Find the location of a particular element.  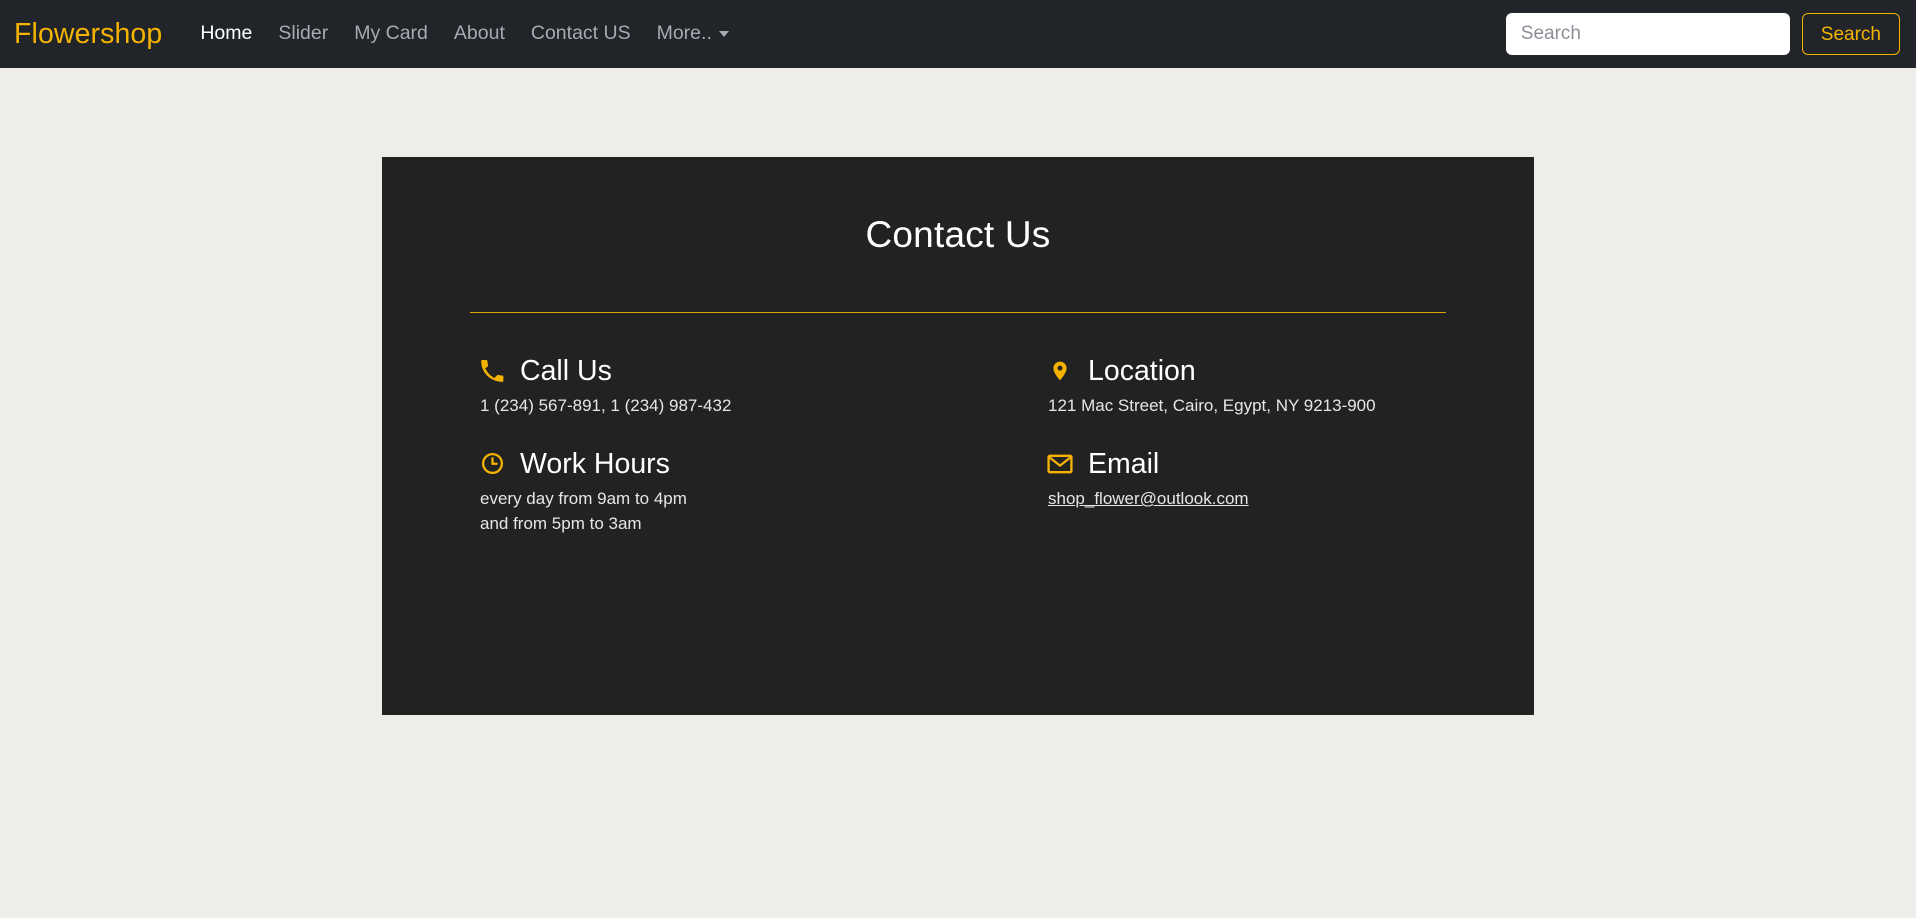

page-title: Contact Us is located at coordinates (958, 234).